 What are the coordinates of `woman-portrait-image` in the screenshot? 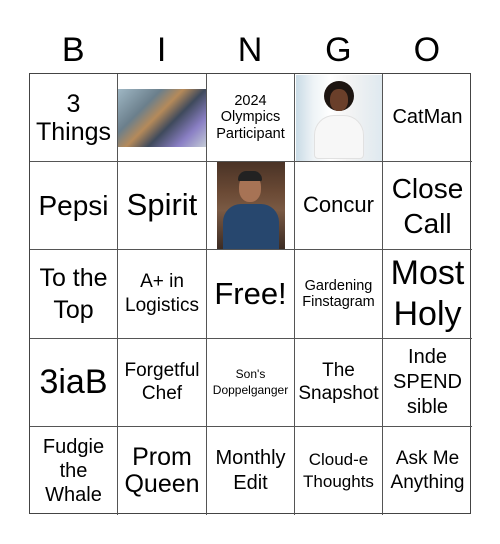 It's located at (338, 117).